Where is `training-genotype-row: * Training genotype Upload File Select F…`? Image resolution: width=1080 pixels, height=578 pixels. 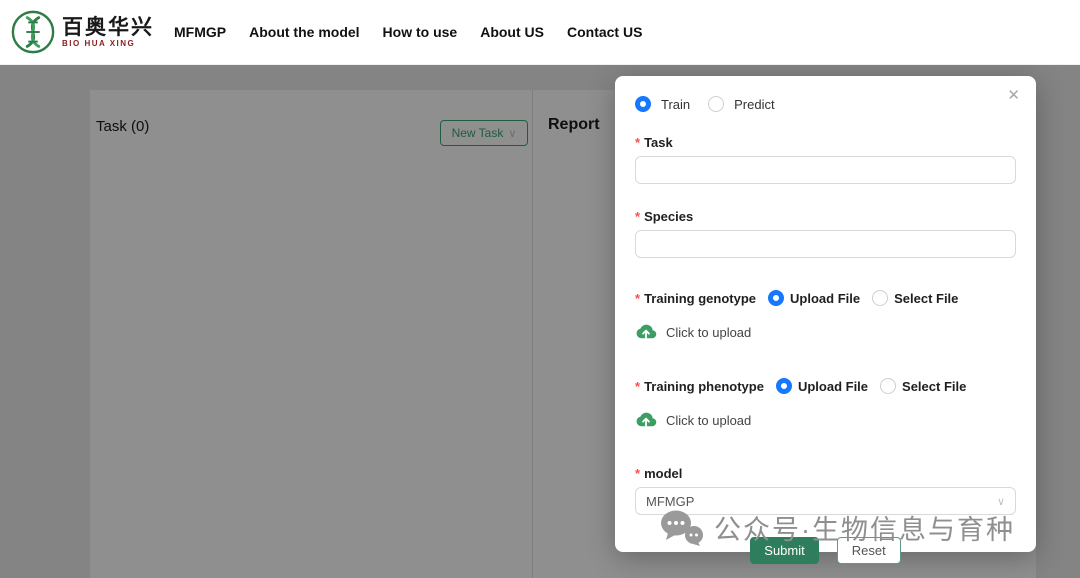 training-genotype-row: * Training genotype Upload File Select F… is located at coordinates (825, 298).